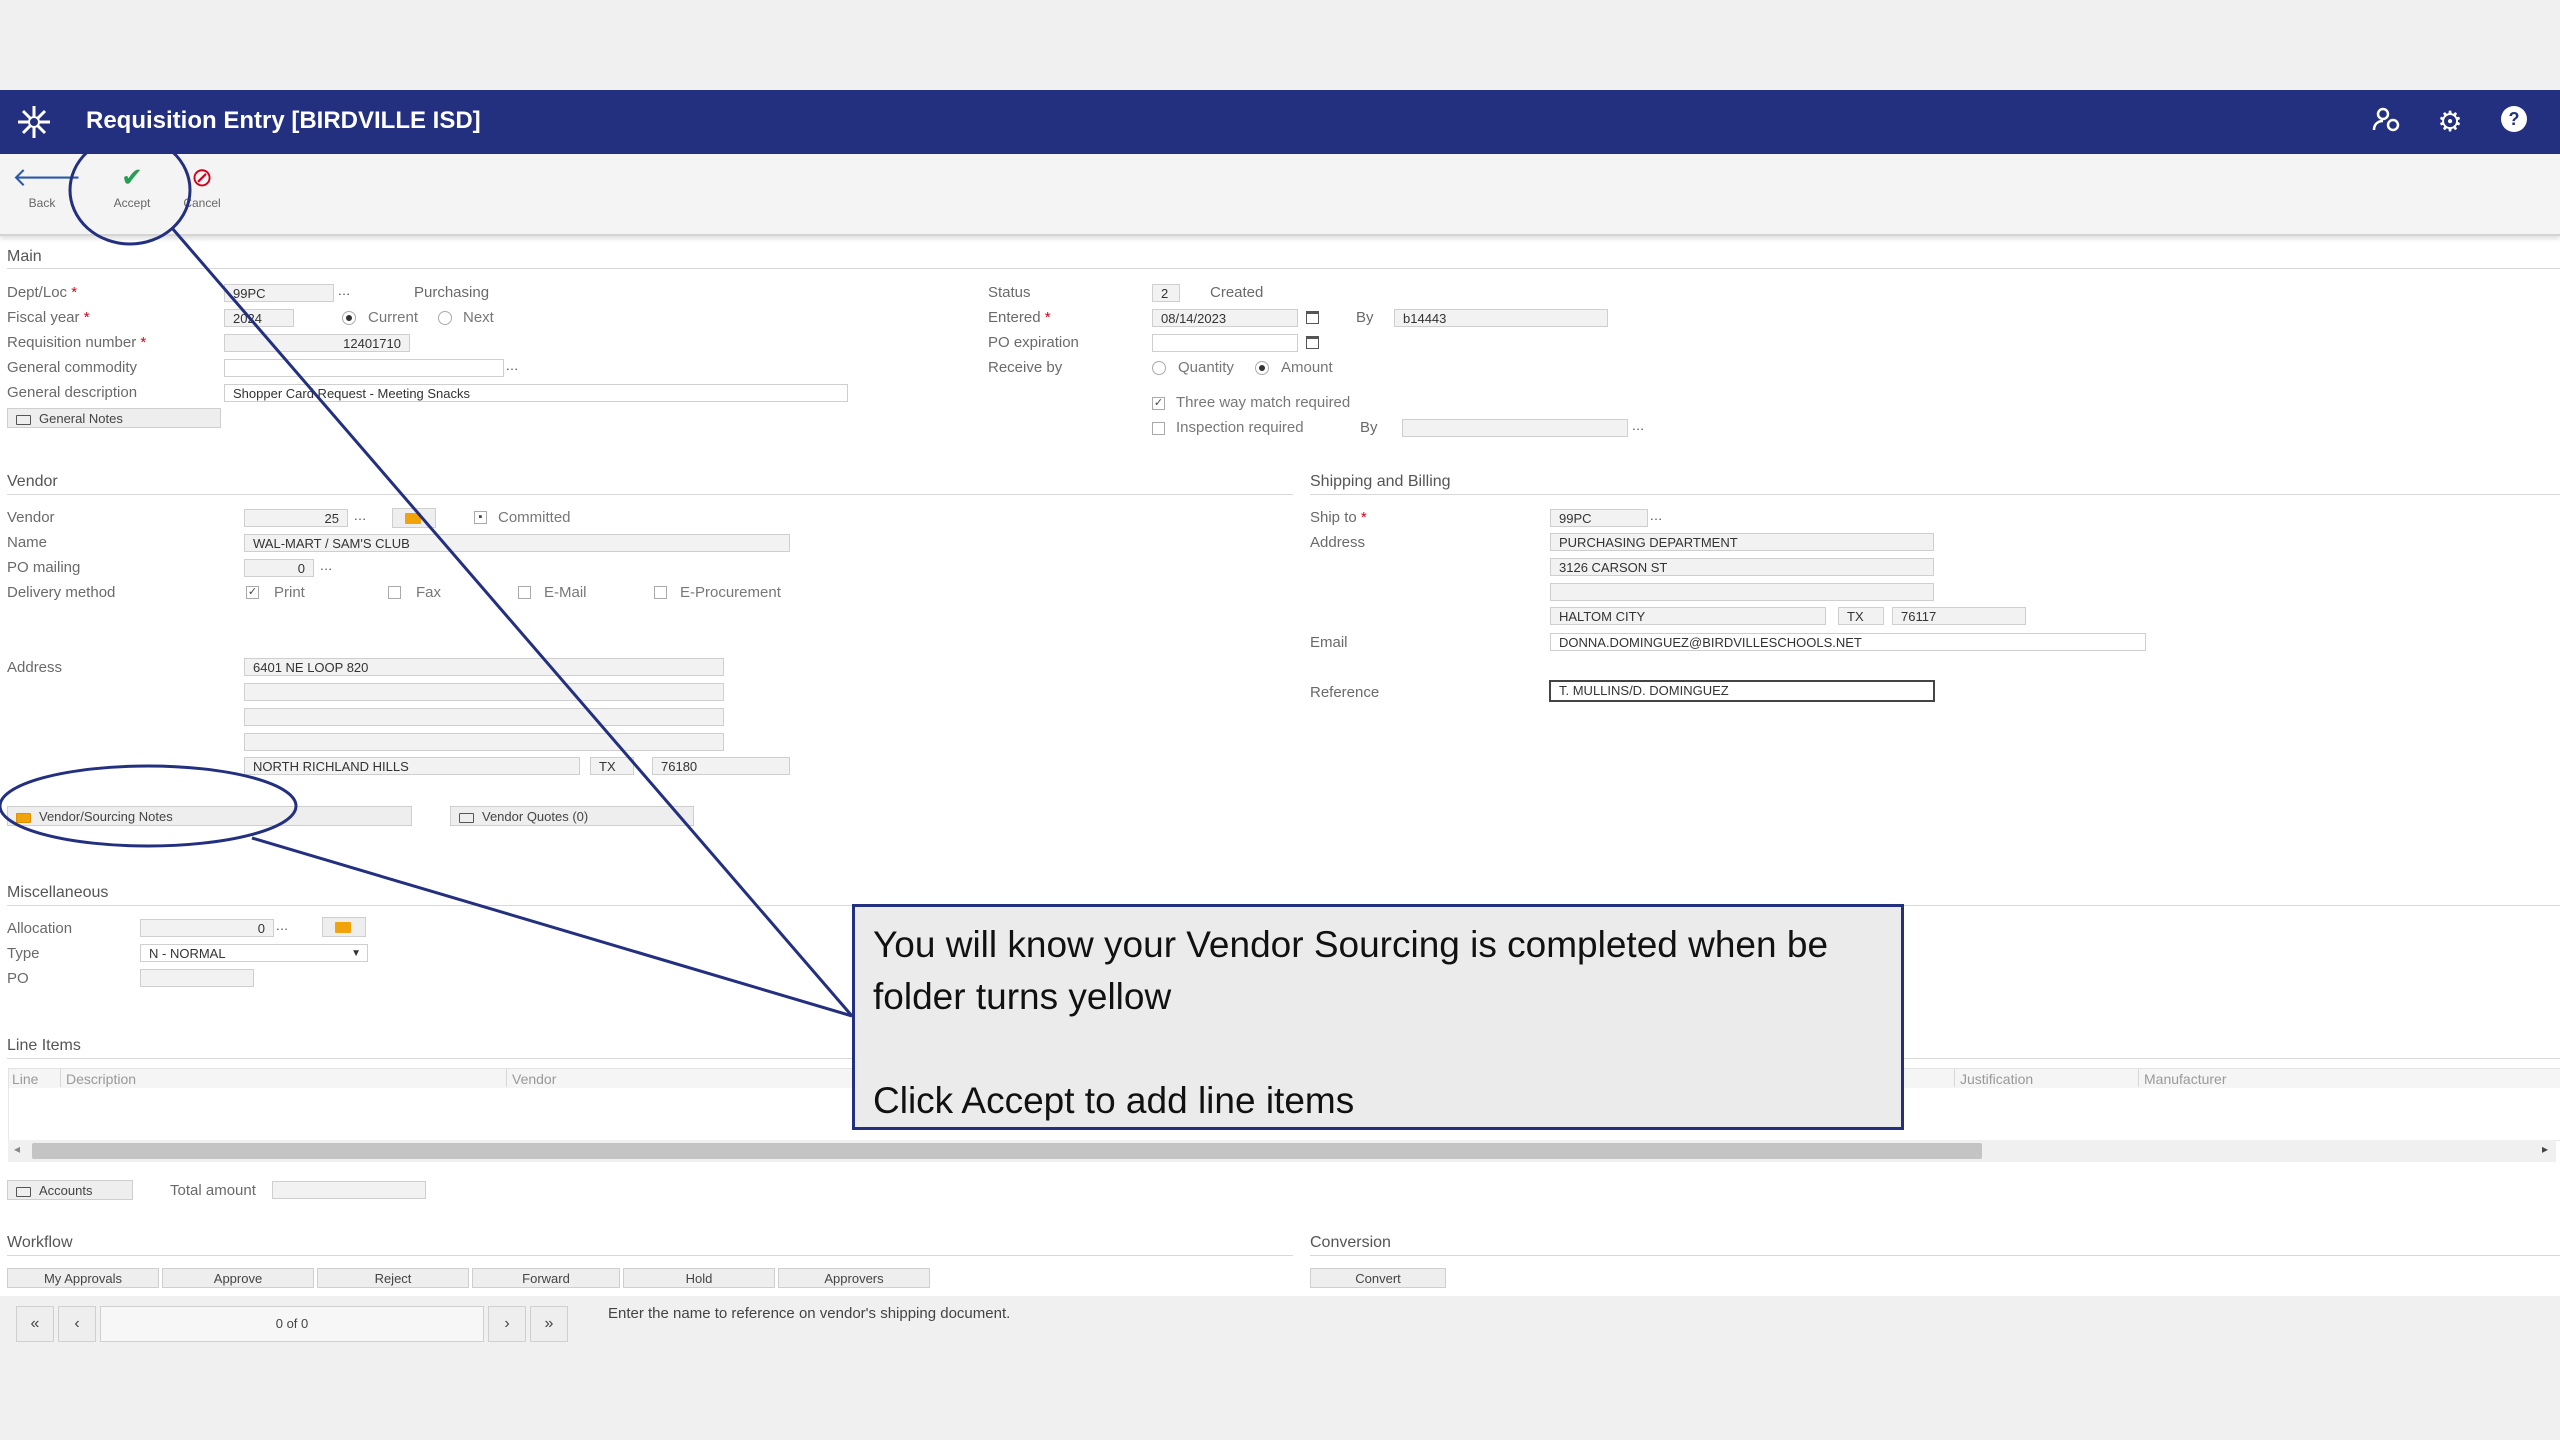  I want to click on sourcing-notes-highlight-circle, so click(149, 806).